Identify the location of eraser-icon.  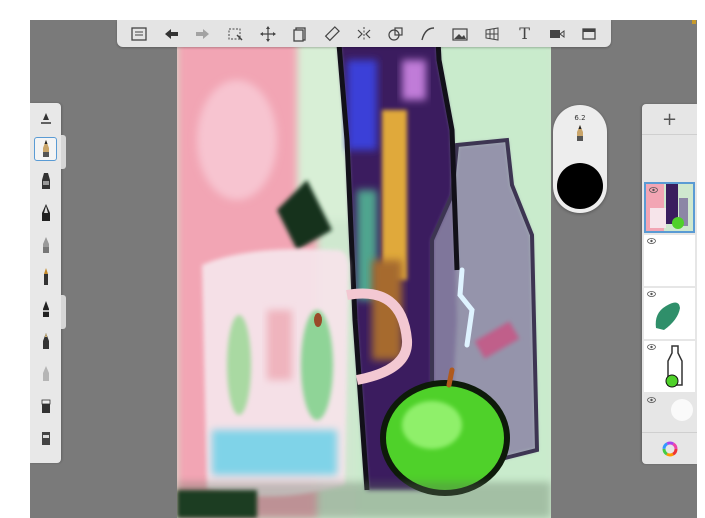
(45, 405).